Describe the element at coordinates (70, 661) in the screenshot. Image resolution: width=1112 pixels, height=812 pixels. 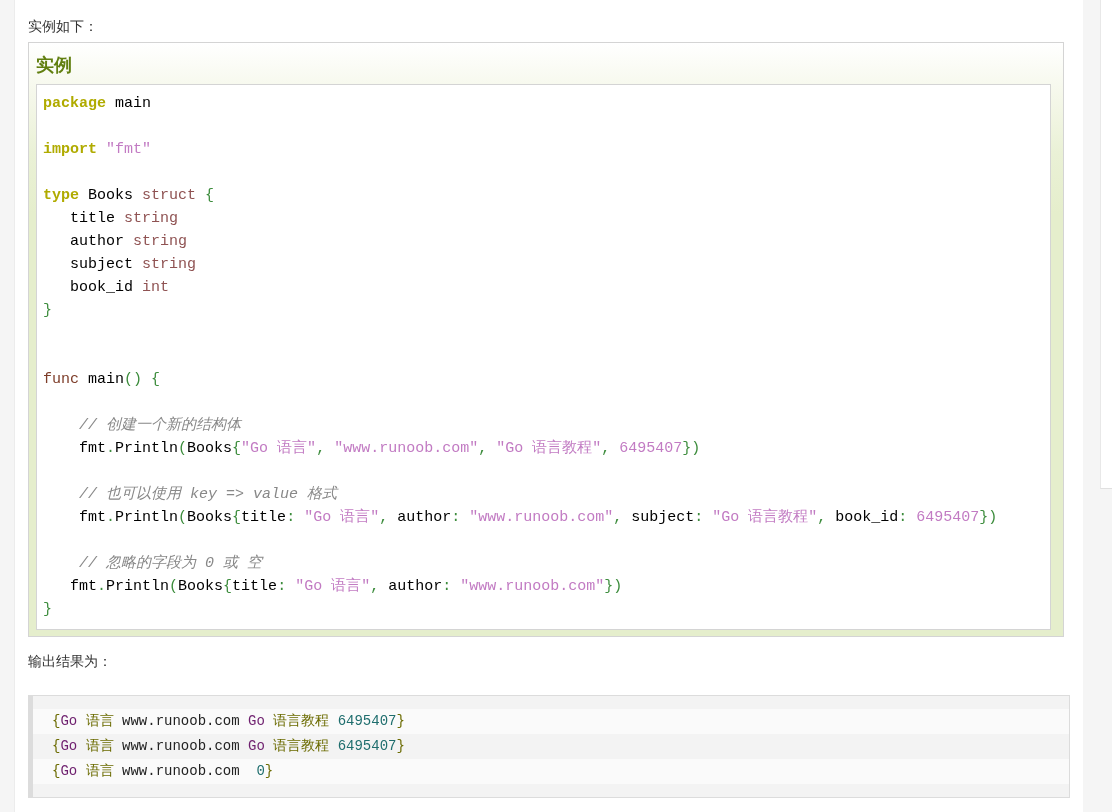
I see `paragraph-text: 输出结果为：` at that location.